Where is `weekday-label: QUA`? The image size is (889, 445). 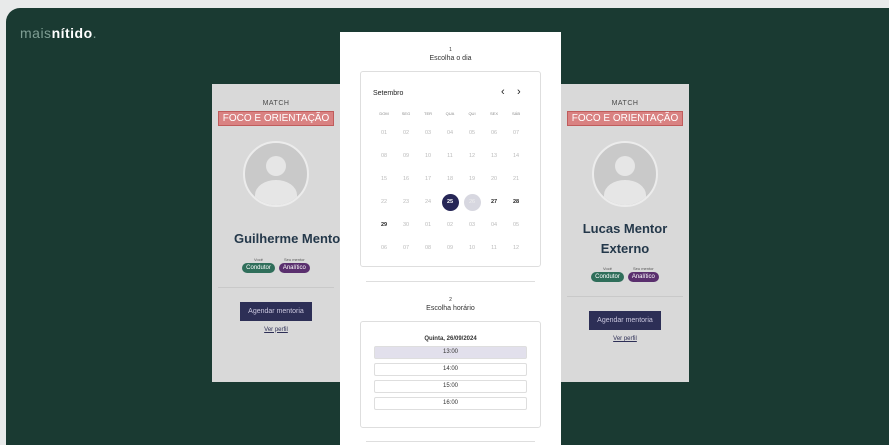
weekday-label: QUA is located at coordinates (450, 113).